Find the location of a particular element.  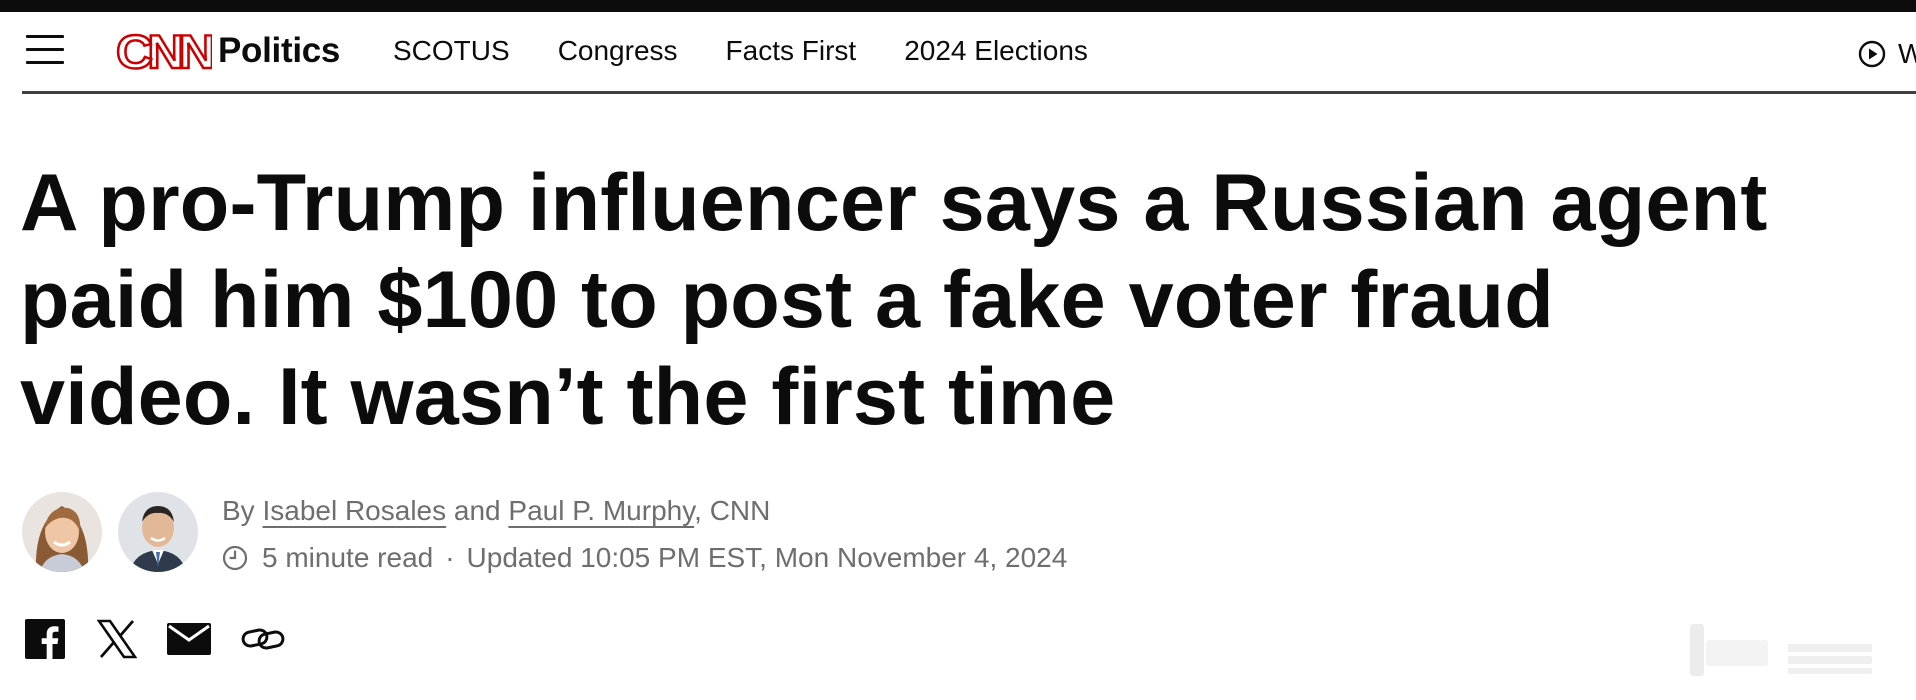

watch-button: W is located at coordinates (1887, 54).